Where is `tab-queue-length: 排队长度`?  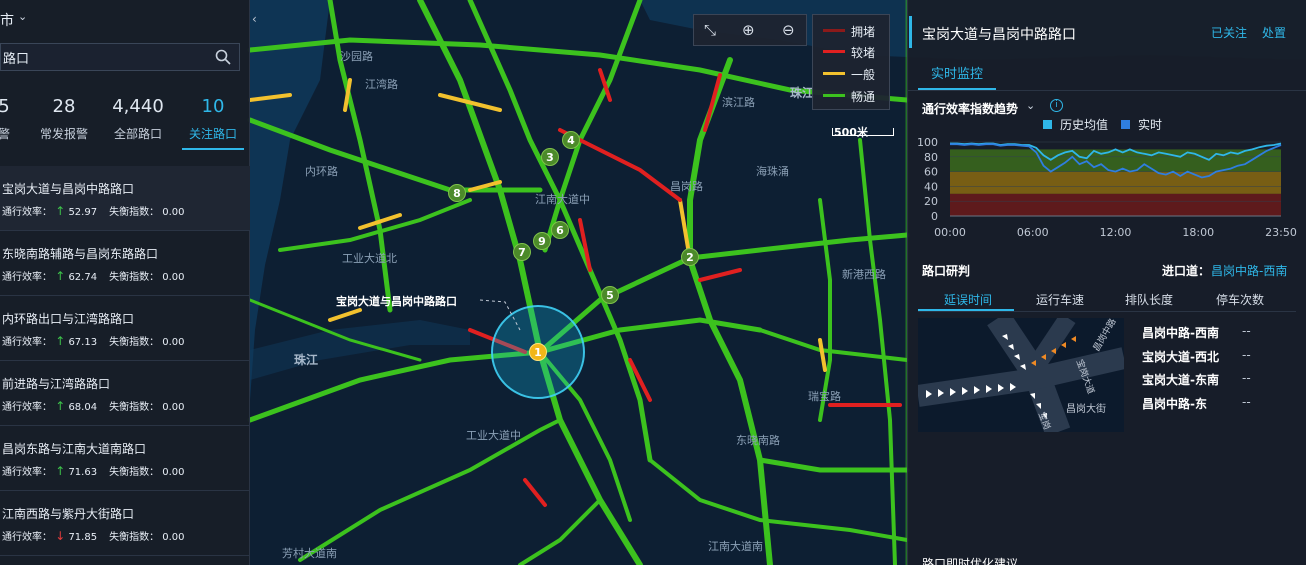
tab-queue-length: 排队长度 is located at coordinates (1149, 299).